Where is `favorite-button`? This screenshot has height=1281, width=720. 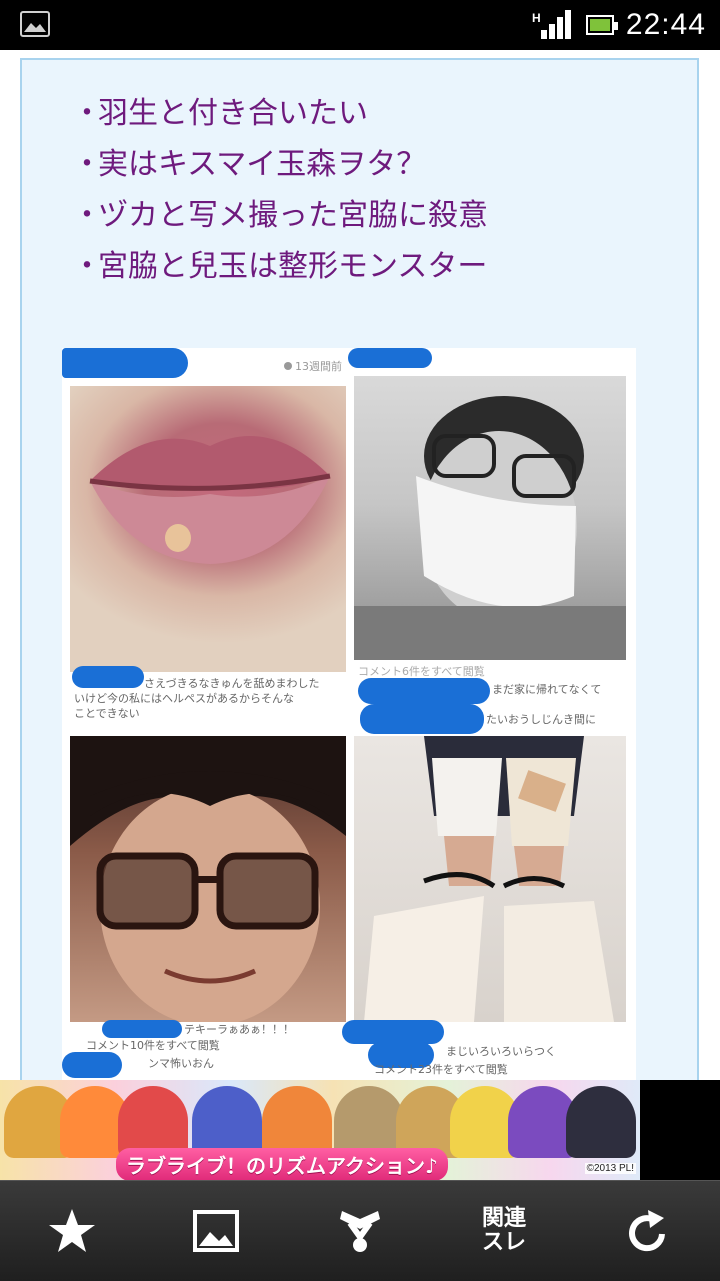 favorite-button is located at coordinates (72, 1231).